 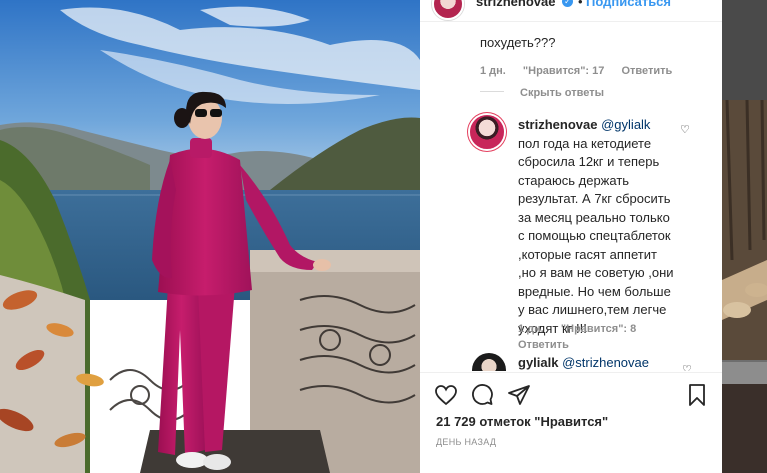 I want to click on reply-text-line: результат. А 7кг сбросить, so click(x=594, y=198).